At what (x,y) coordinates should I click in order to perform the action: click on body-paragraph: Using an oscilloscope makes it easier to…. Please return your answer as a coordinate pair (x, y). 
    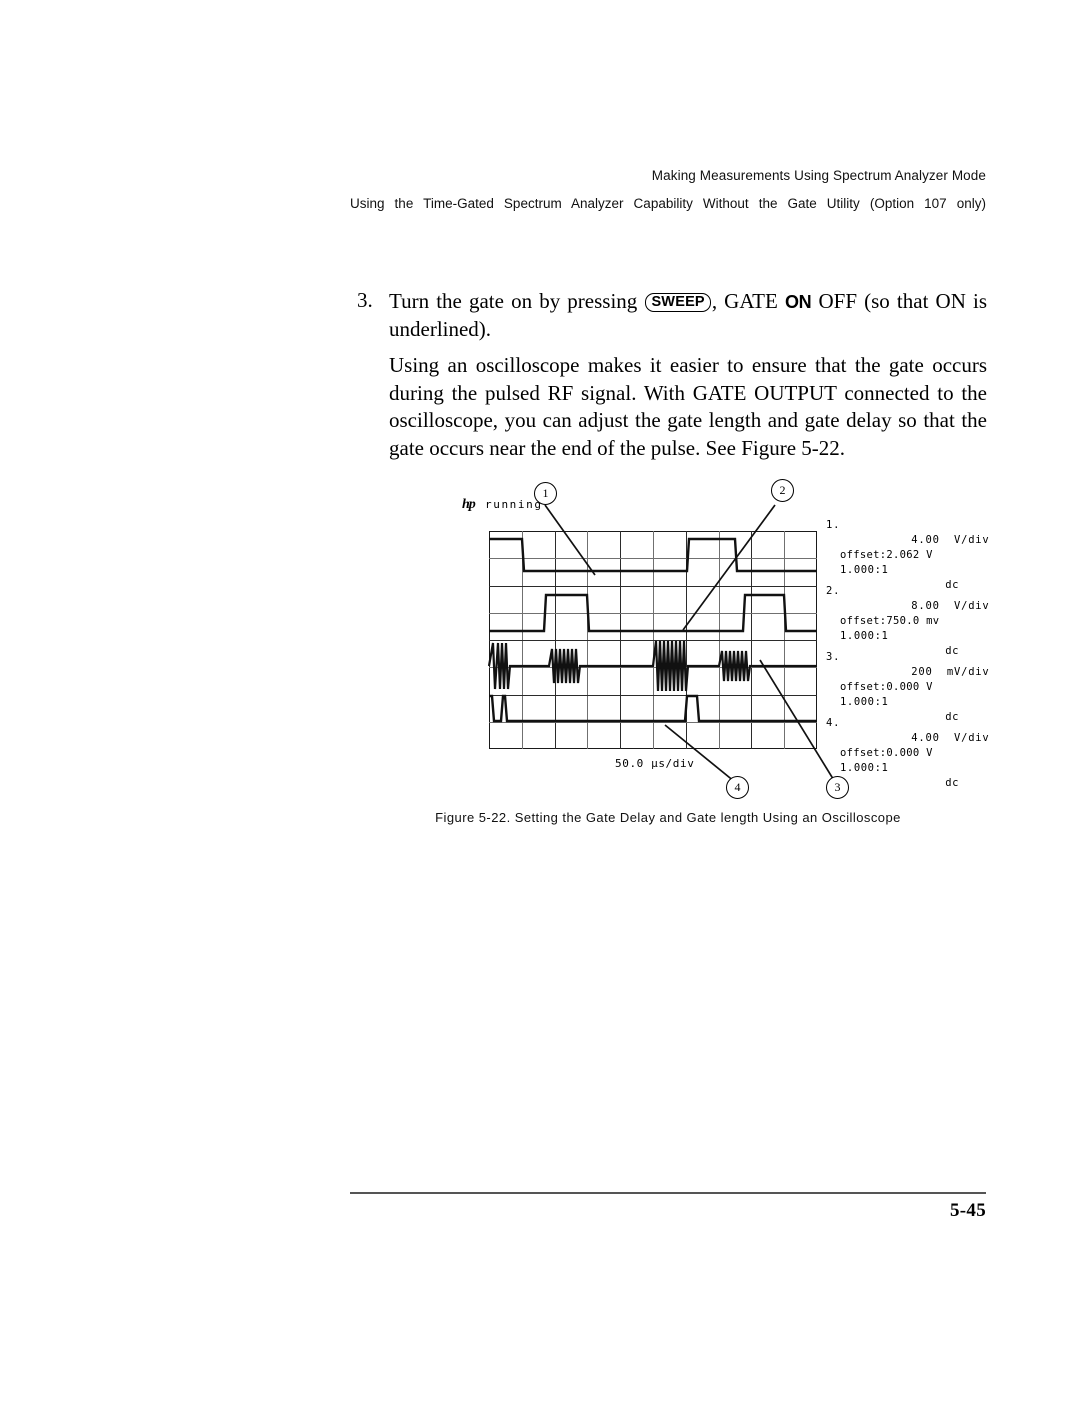
    Looking at the image, I should click on (688, 407).